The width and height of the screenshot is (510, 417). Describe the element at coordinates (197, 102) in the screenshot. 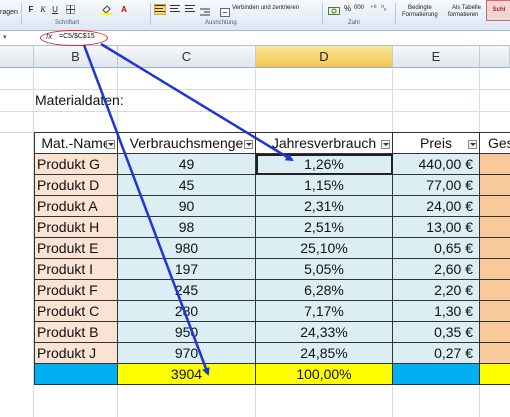

I see `arrow-to-result-cell` at that location.